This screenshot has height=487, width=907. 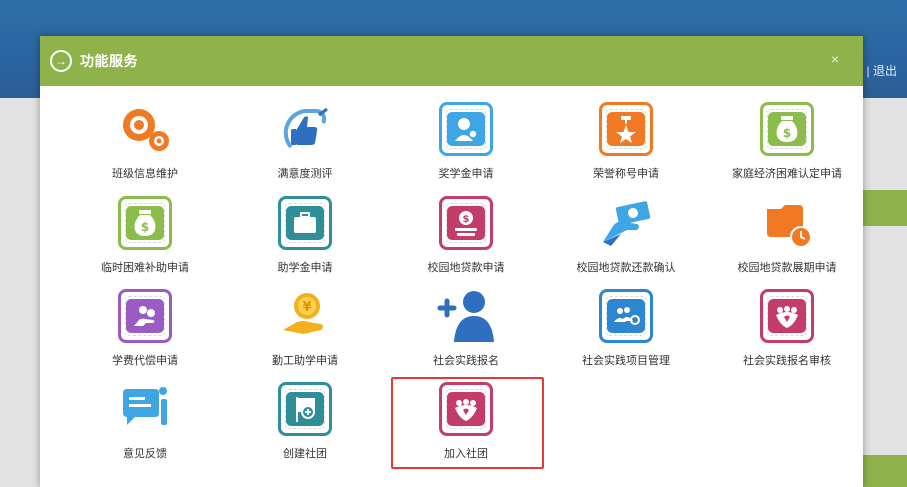 I want to click on tile-label: 社会实践报名审核, so click(x=787, y=361).